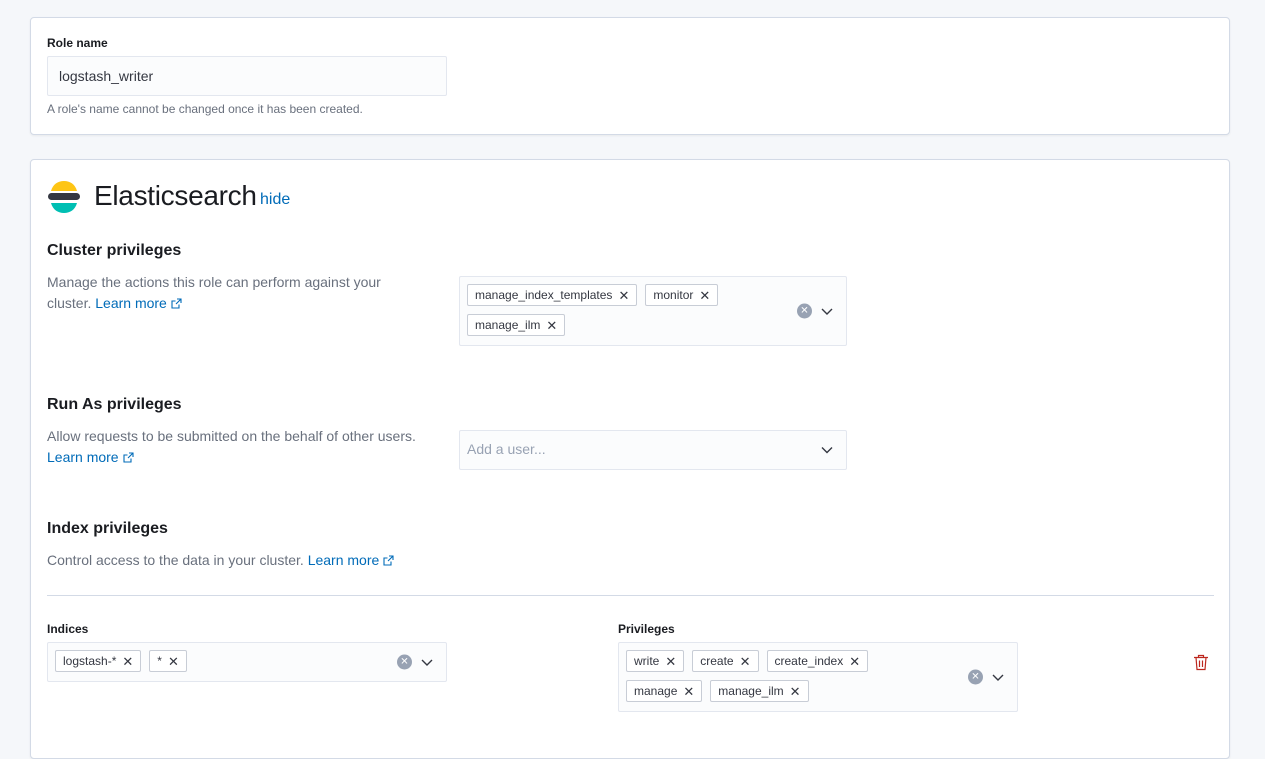 The width and height of the screenshot is (1265, 759). Describe the element at coordinates (90, 661) in the screenshot. I see `pill-label: logstash-*` at that location.